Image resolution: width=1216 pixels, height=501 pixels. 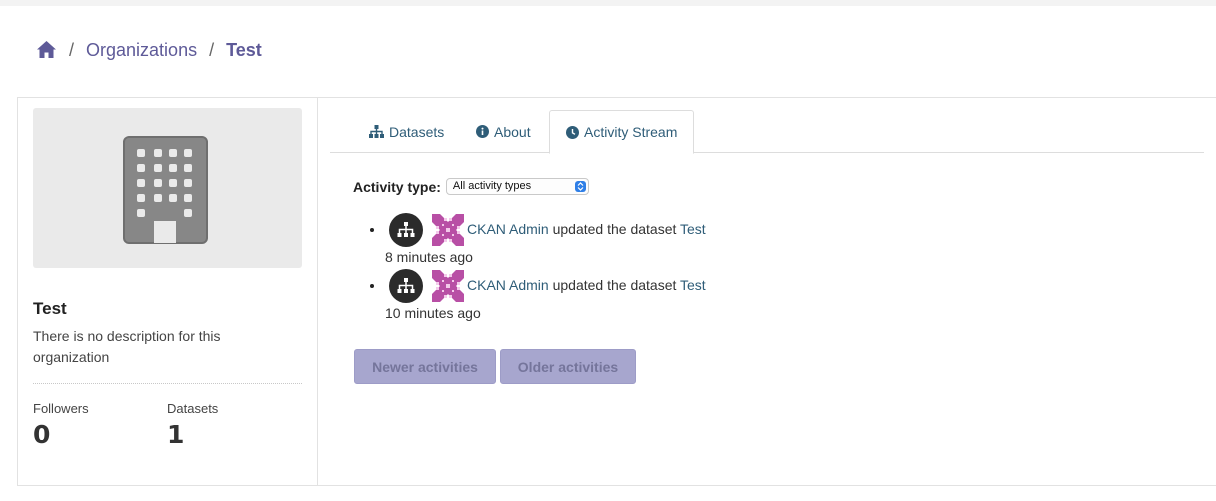 I want to click on activity-type-select: All activity types, so click(x=517, y=186).